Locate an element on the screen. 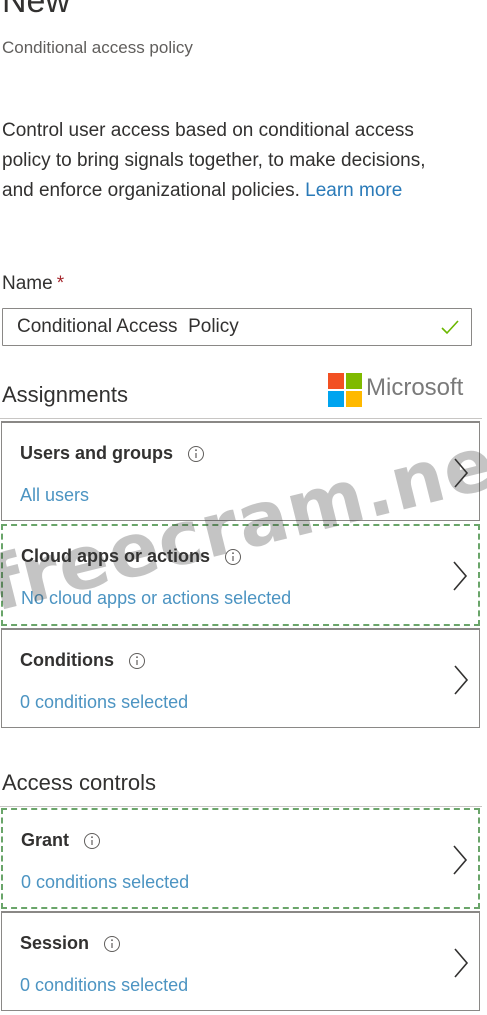 Image resolution: width=487 pixels, height=1015 pixels. access-controls-heading: Access controls is located at coordinates (79, 782).